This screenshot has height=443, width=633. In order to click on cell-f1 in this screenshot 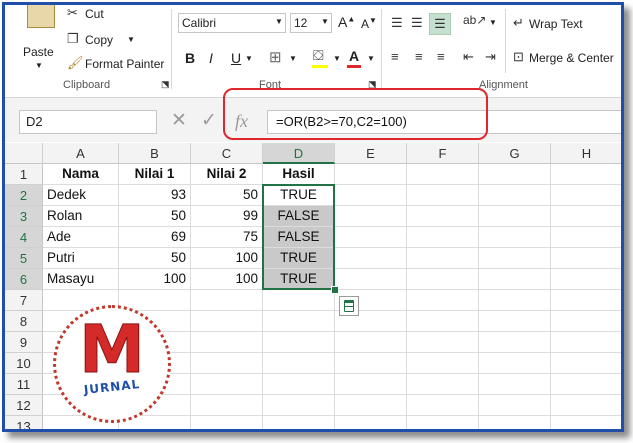, I will do `click(443, 174)`.